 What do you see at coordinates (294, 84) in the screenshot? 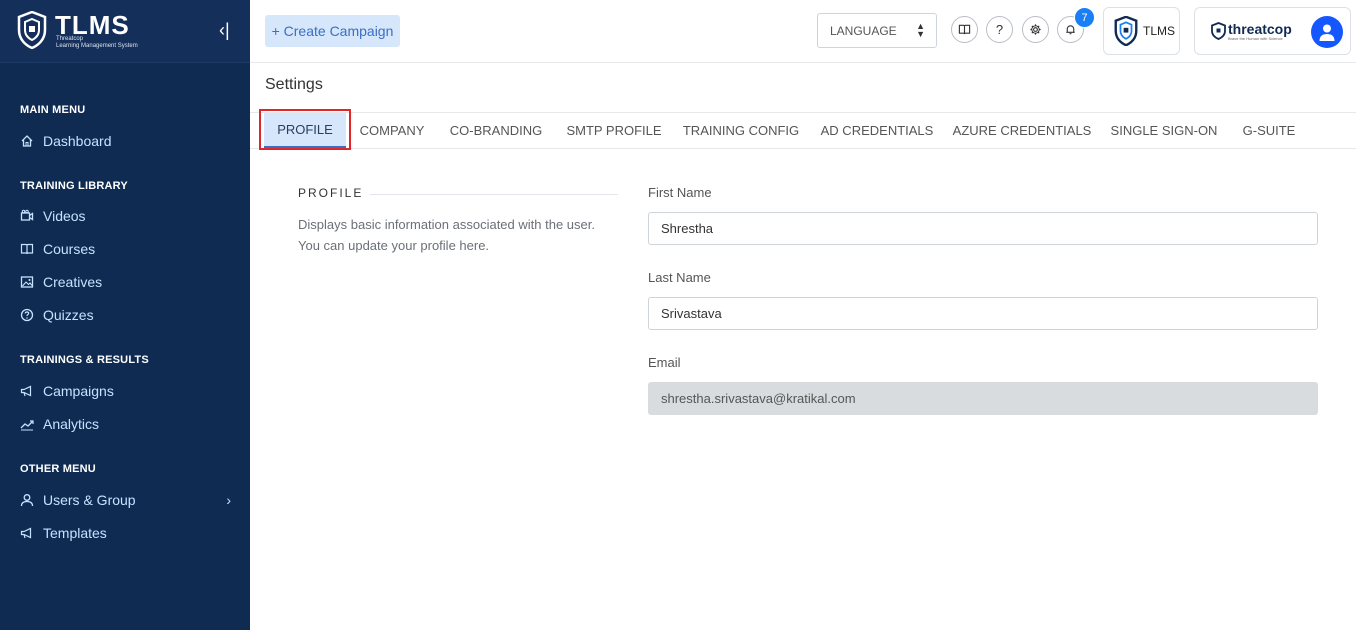
I see `page-title: Settings` at bounding box center [294, 84].